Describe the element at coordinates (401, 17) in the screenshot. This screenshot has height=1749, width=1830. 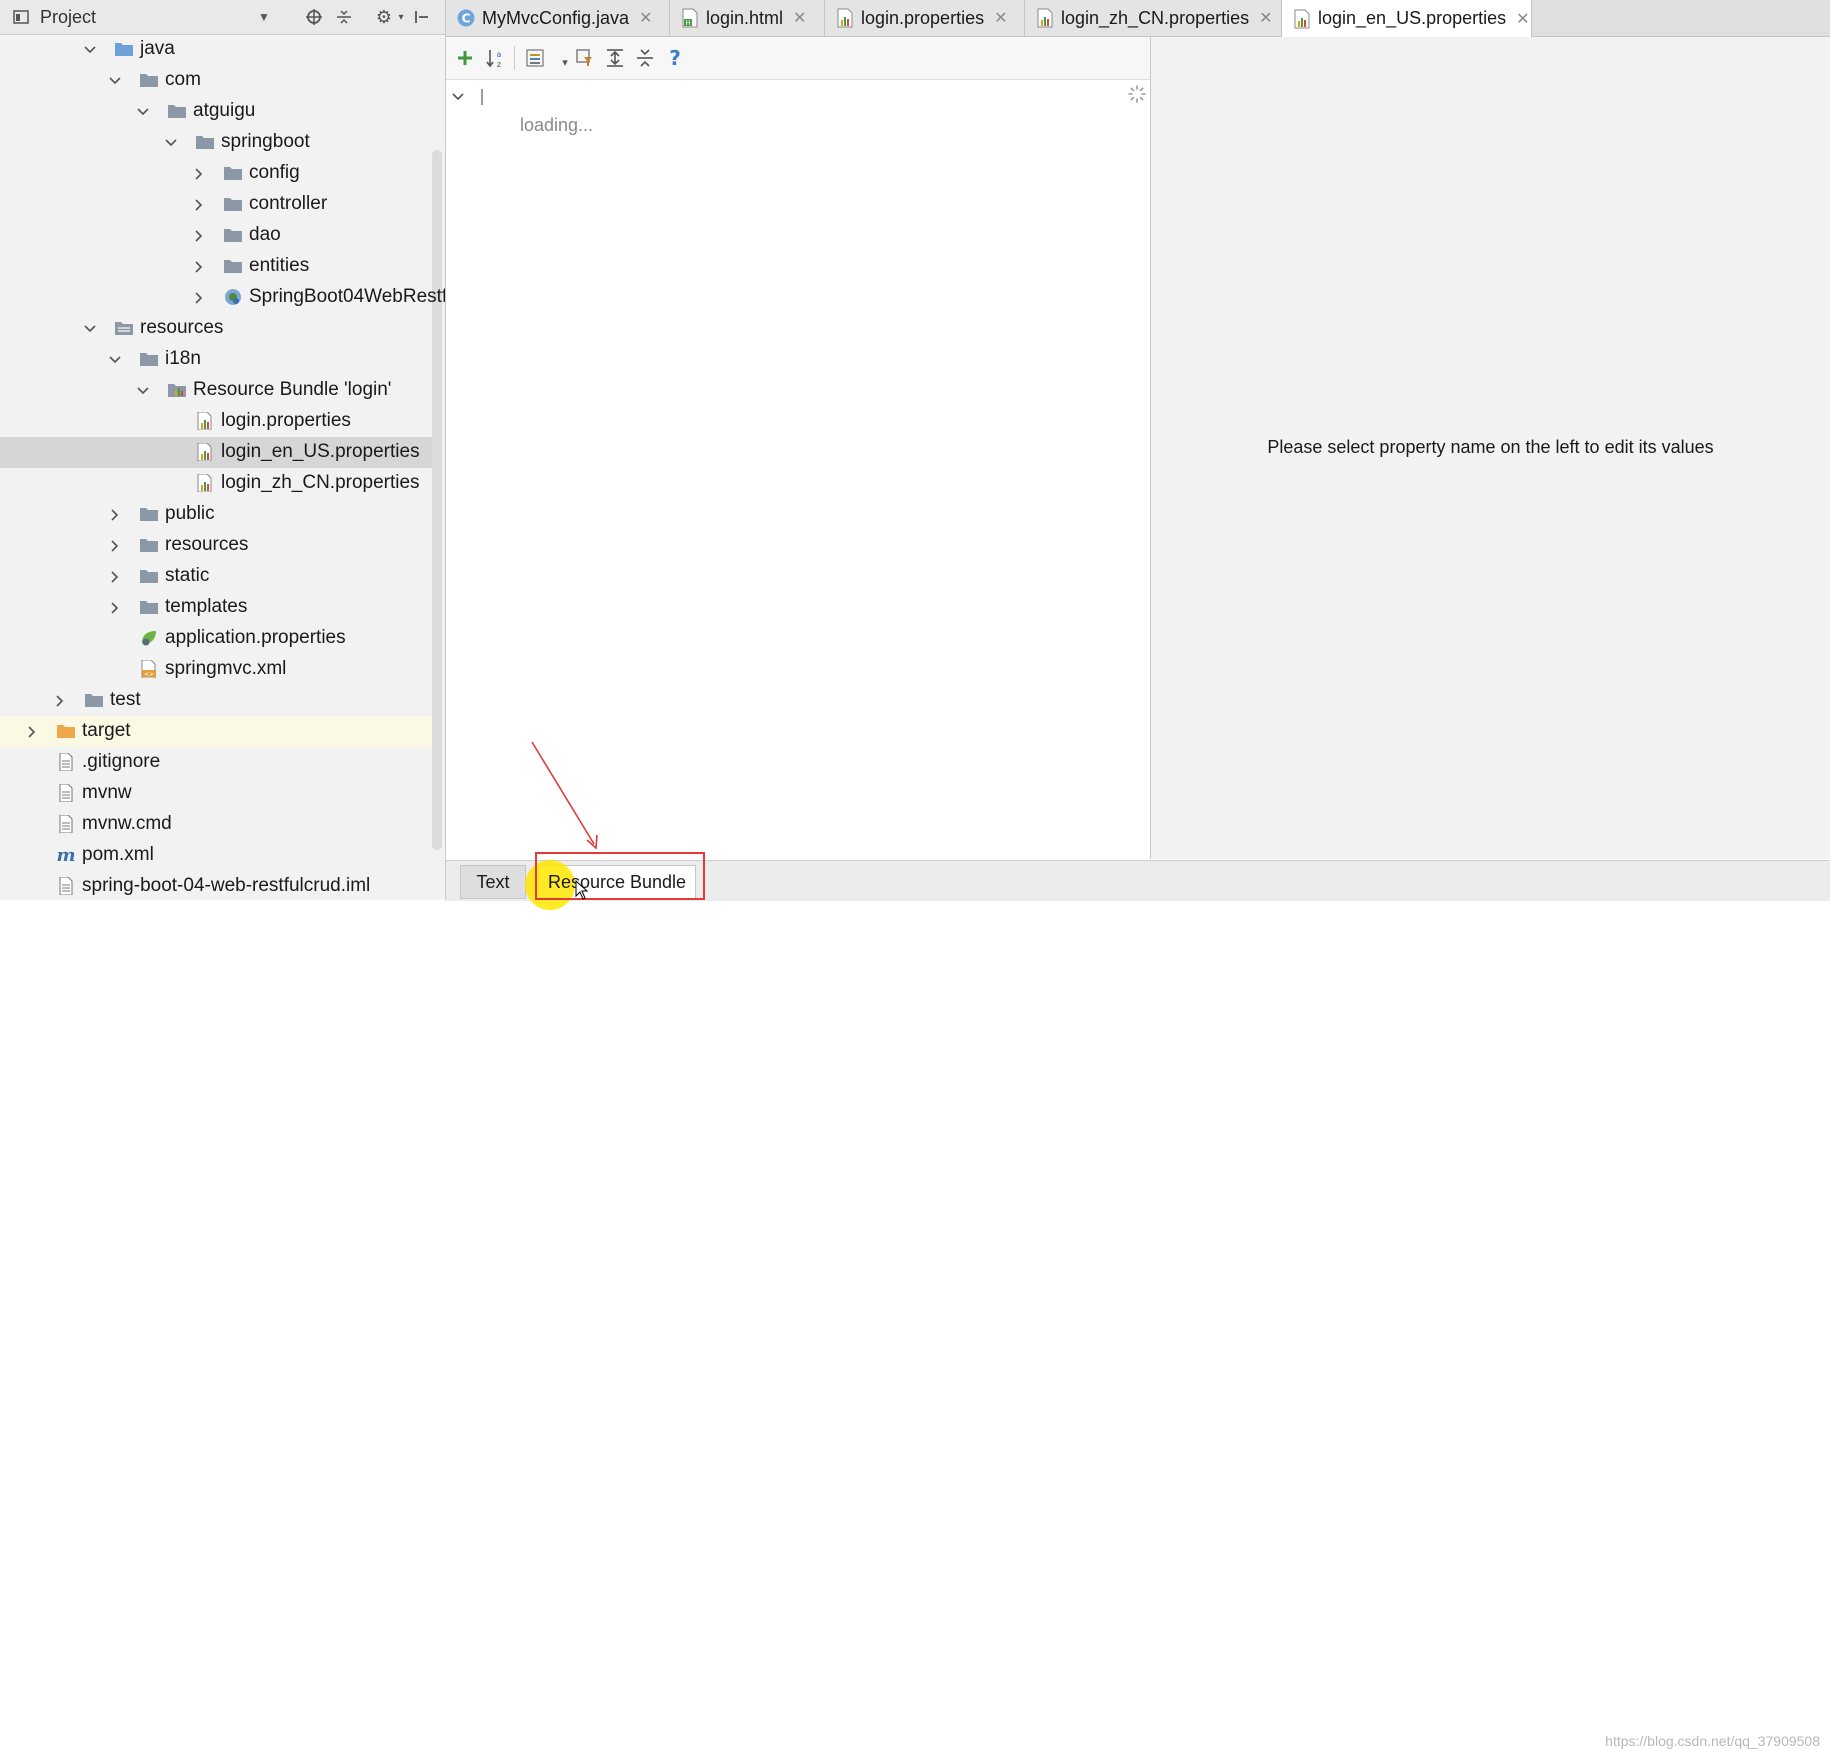
I see `gear-dropdown-icon: ▾` at that location.